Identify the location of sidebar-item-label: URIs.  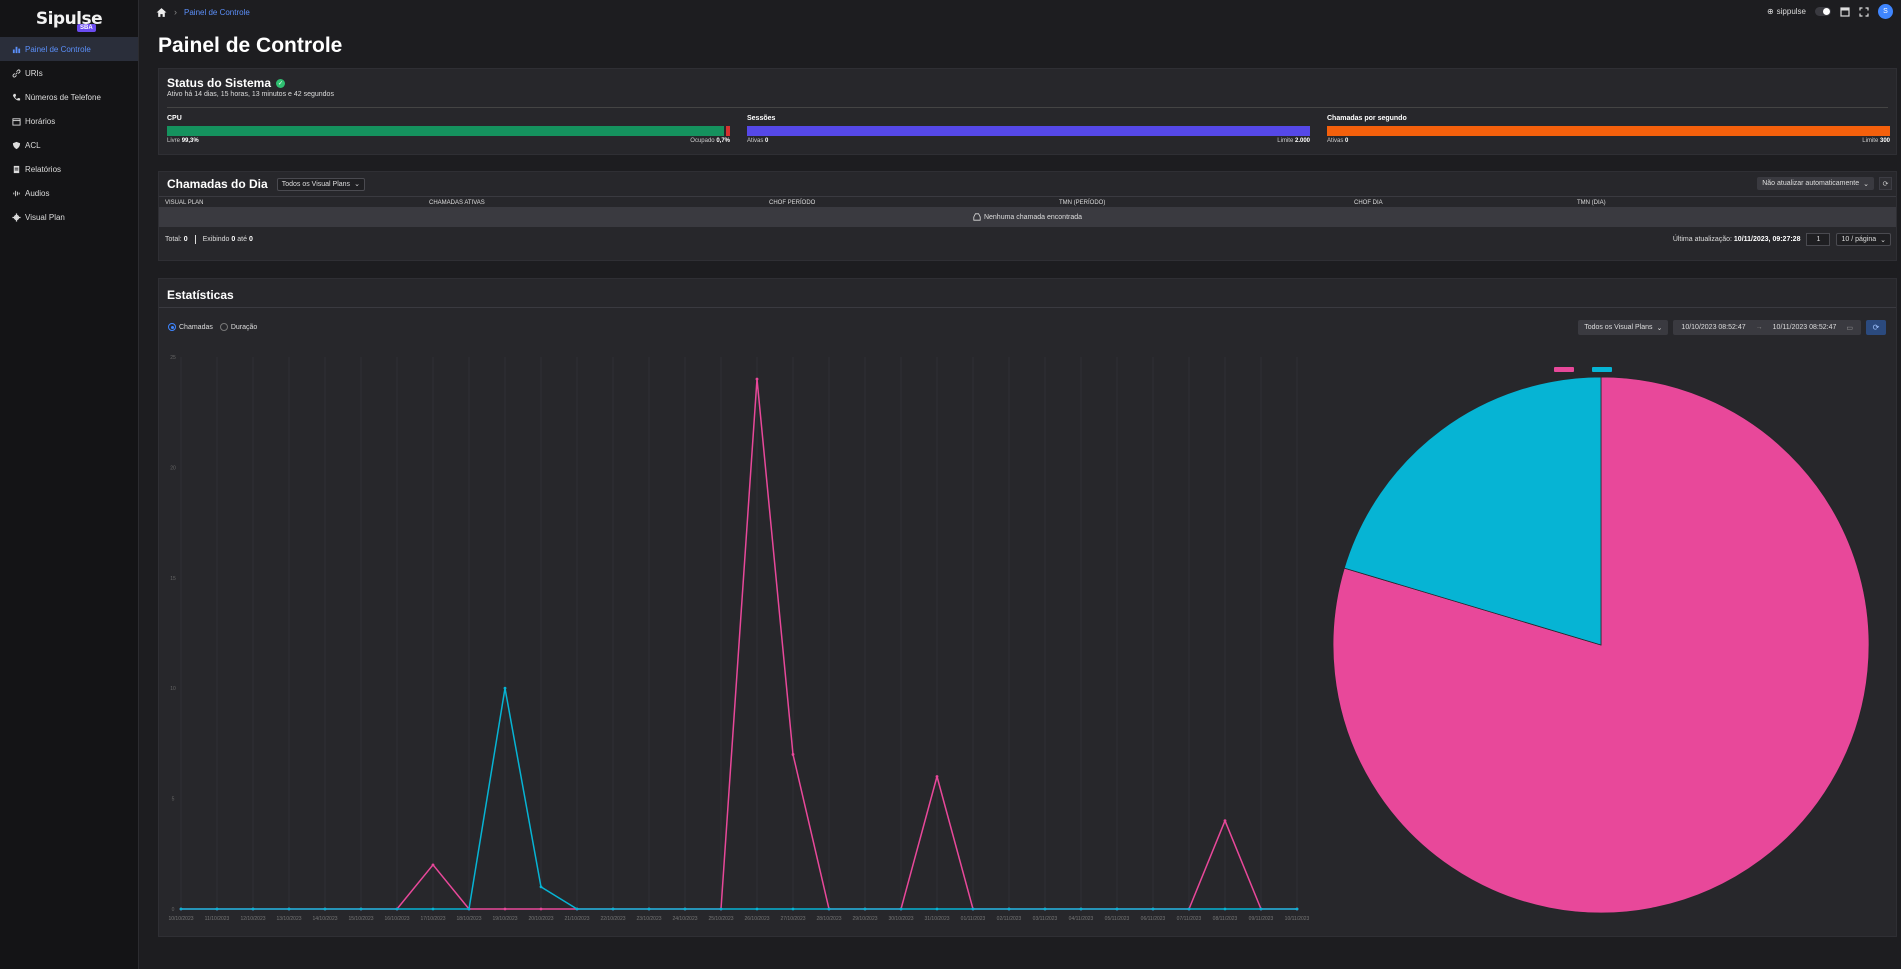
(34, 73).